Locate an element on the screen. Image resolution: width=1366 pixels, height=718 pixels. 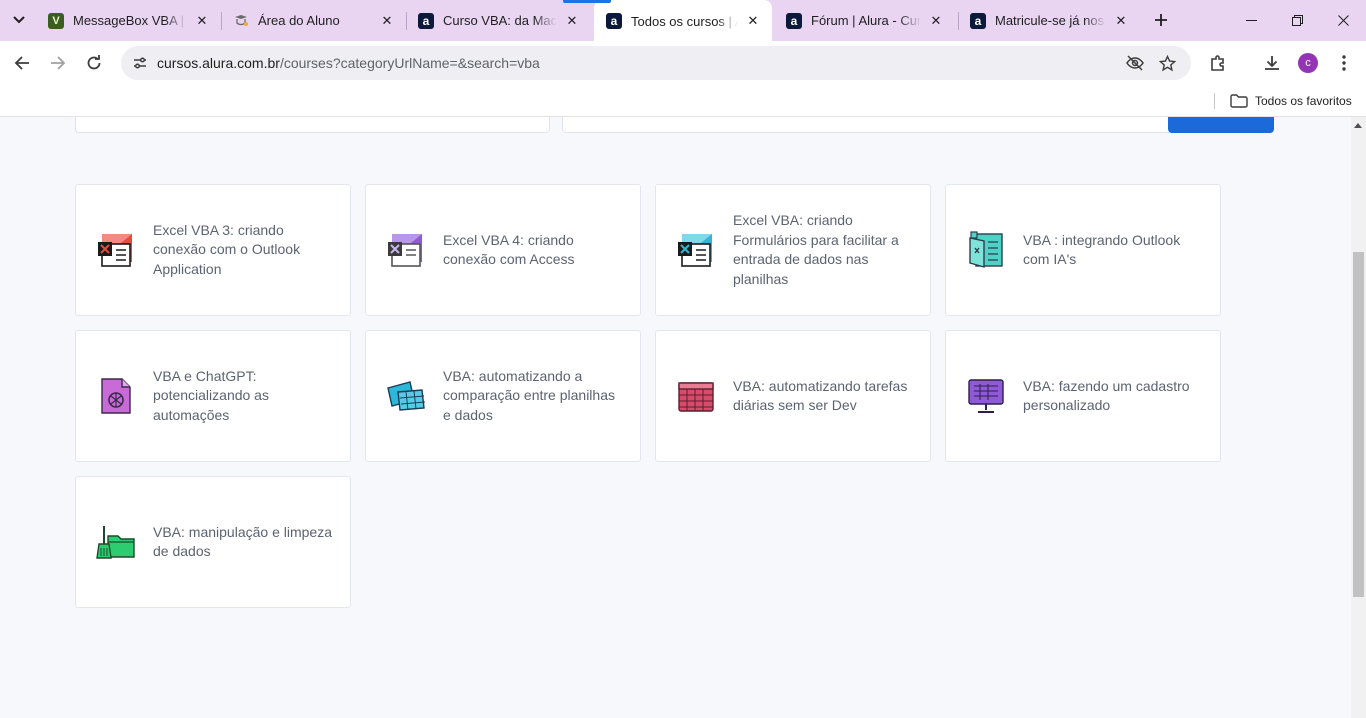
excel-outlook-icon is located at coordinates (115, 250).